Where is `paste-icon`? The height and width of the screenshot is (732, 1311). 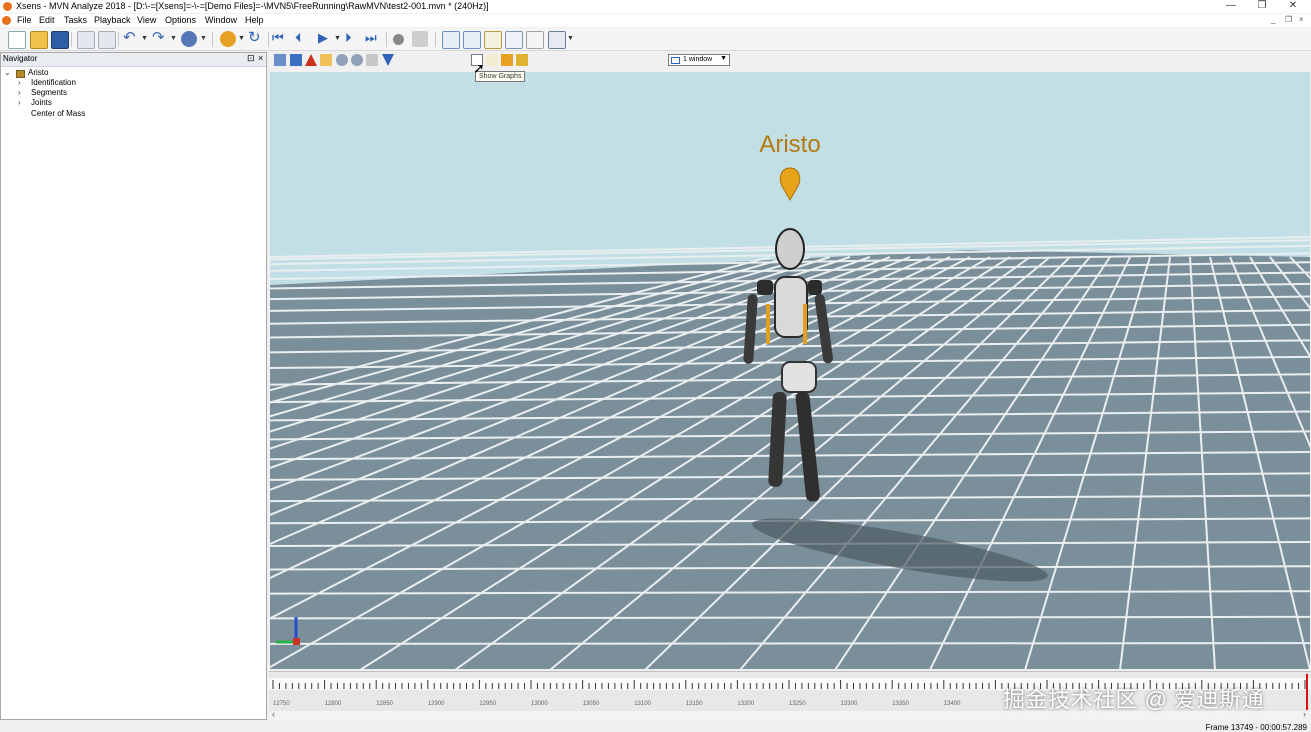 paste-icon is located at coordinates (107, 40).